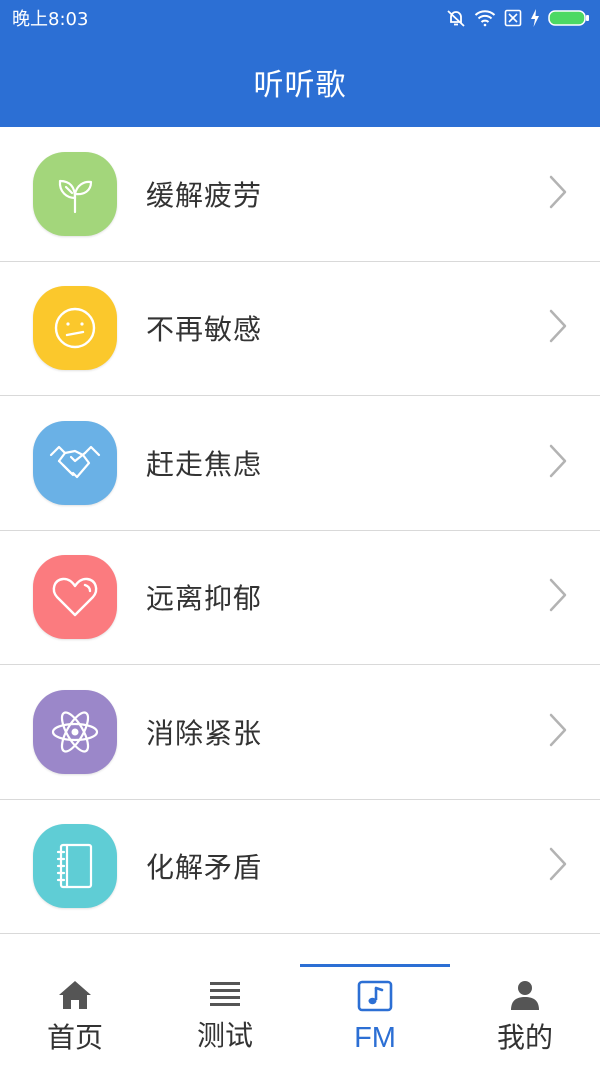  Describe the element at coordinates (300, 18) in the screenshot. I see `status-bar: 晚上8:03` at that location.